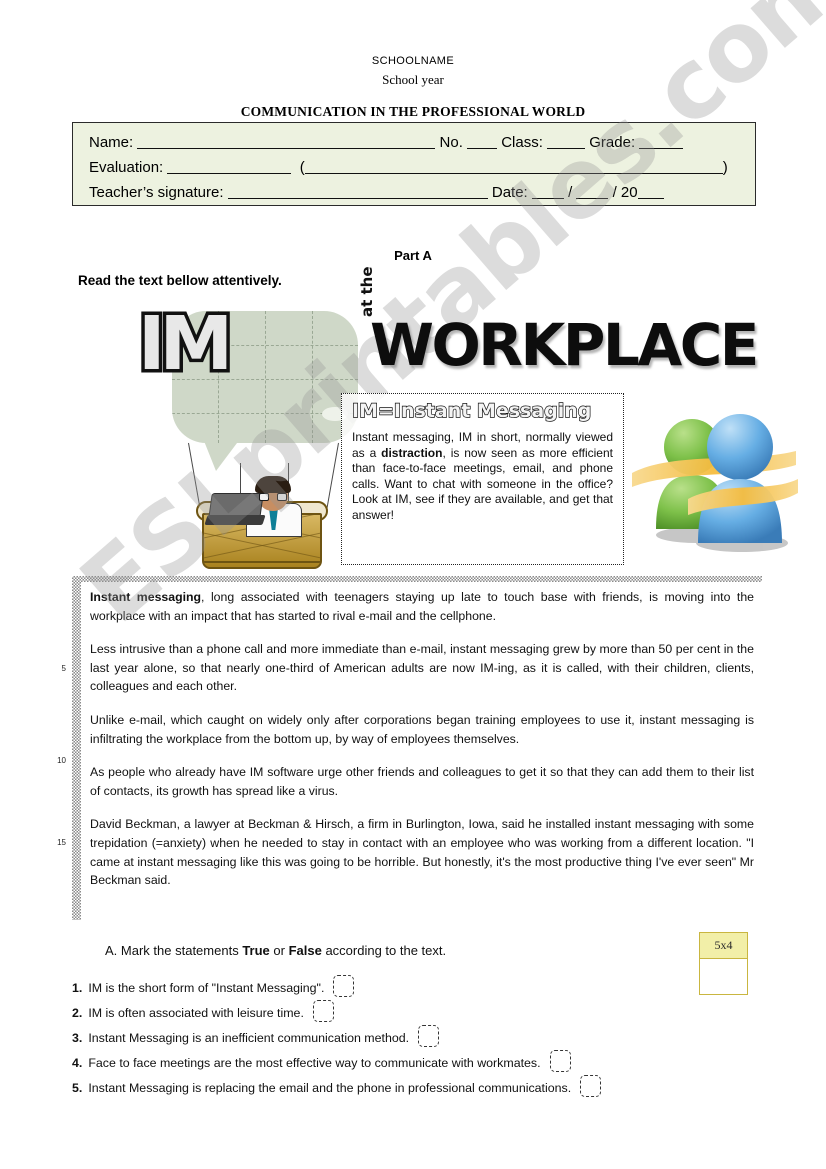  What do you see at coordinates (300, 167) in the screenshot?
I see `evaluation-paren-open: (` at bounding box center [300, 167].